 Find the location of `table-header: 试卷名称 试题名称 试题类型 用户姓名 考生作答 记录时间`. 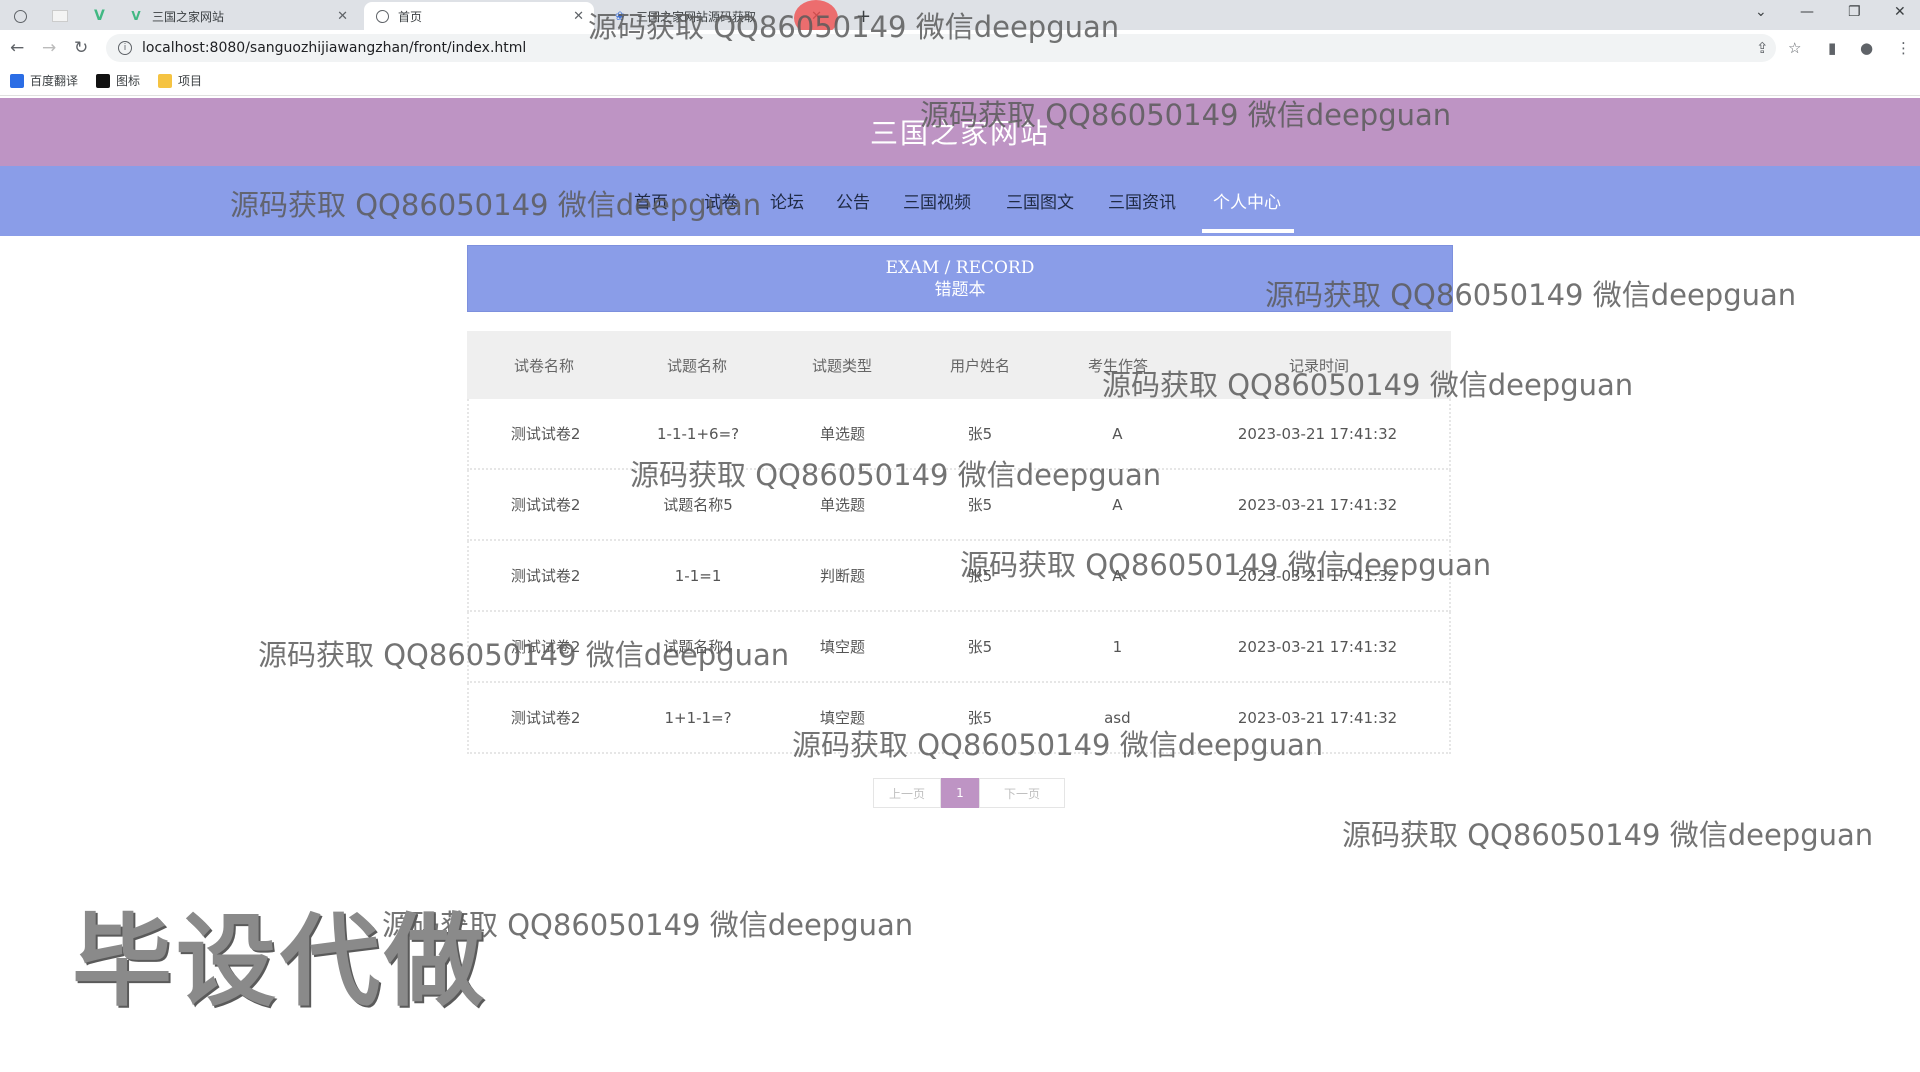

table-header: 试卷名称 试题名称 试题类型 用户姓名 考生作答 记录时间 is located at coordinates (959, 365).